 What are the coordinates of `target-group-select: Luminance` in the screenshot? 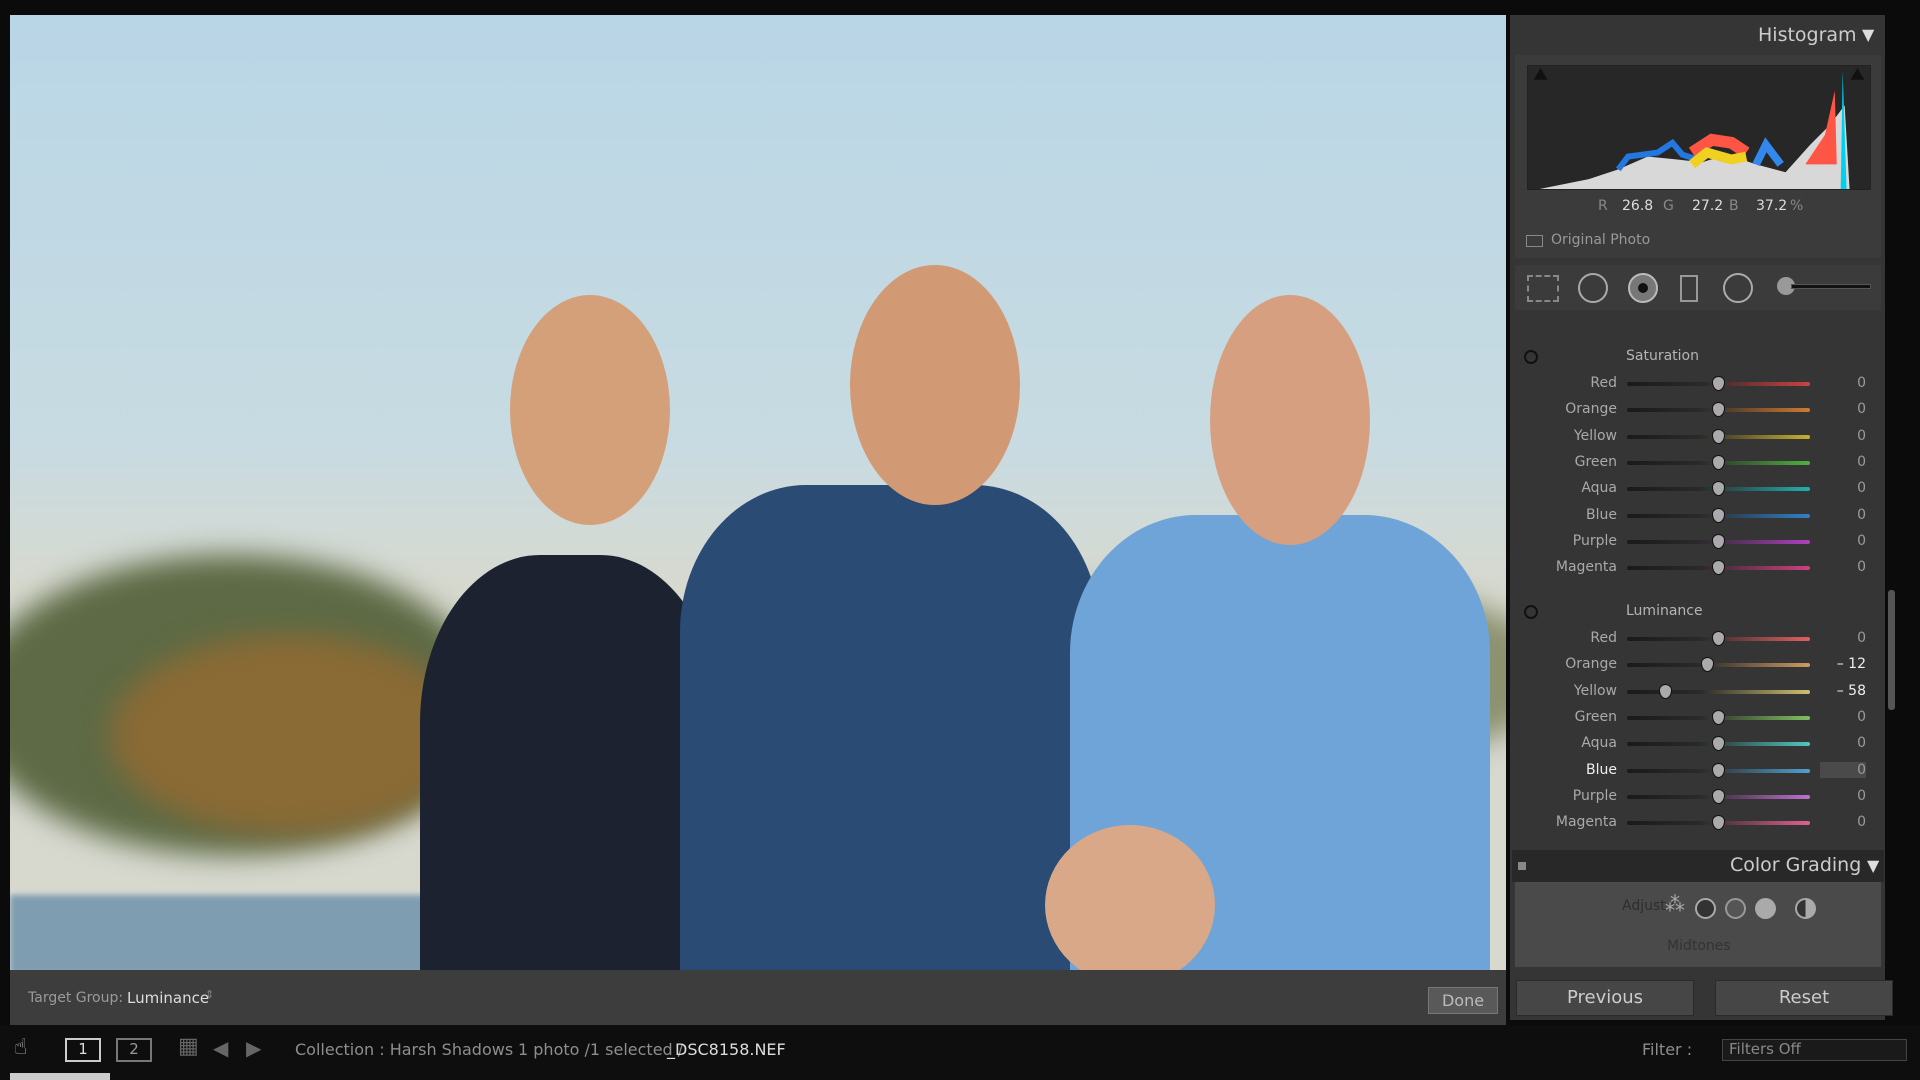 It's located at (168, 998).